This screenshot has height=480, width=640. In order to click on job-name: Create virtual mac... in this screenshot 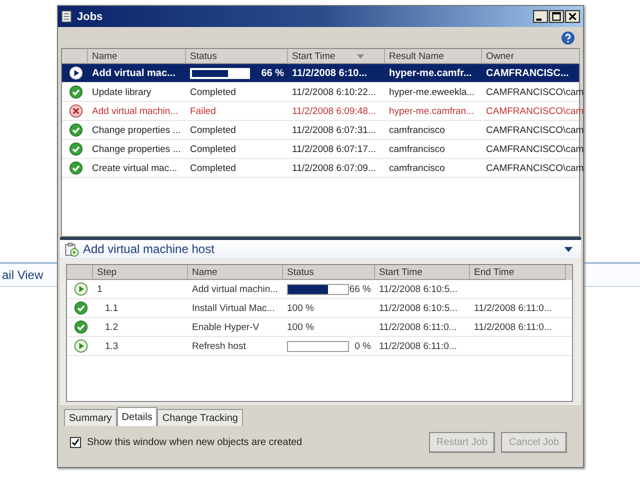, I will do `click(134, 168)`.